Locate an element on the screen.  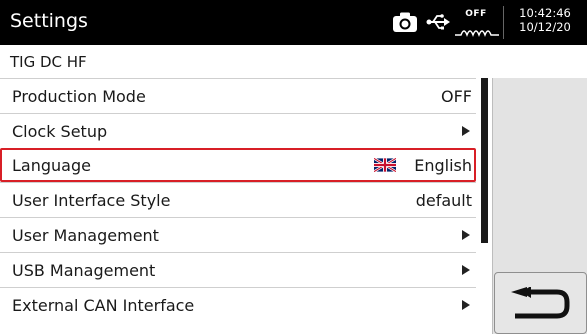
menu-item-value: English is located at coordinates (443, 165).